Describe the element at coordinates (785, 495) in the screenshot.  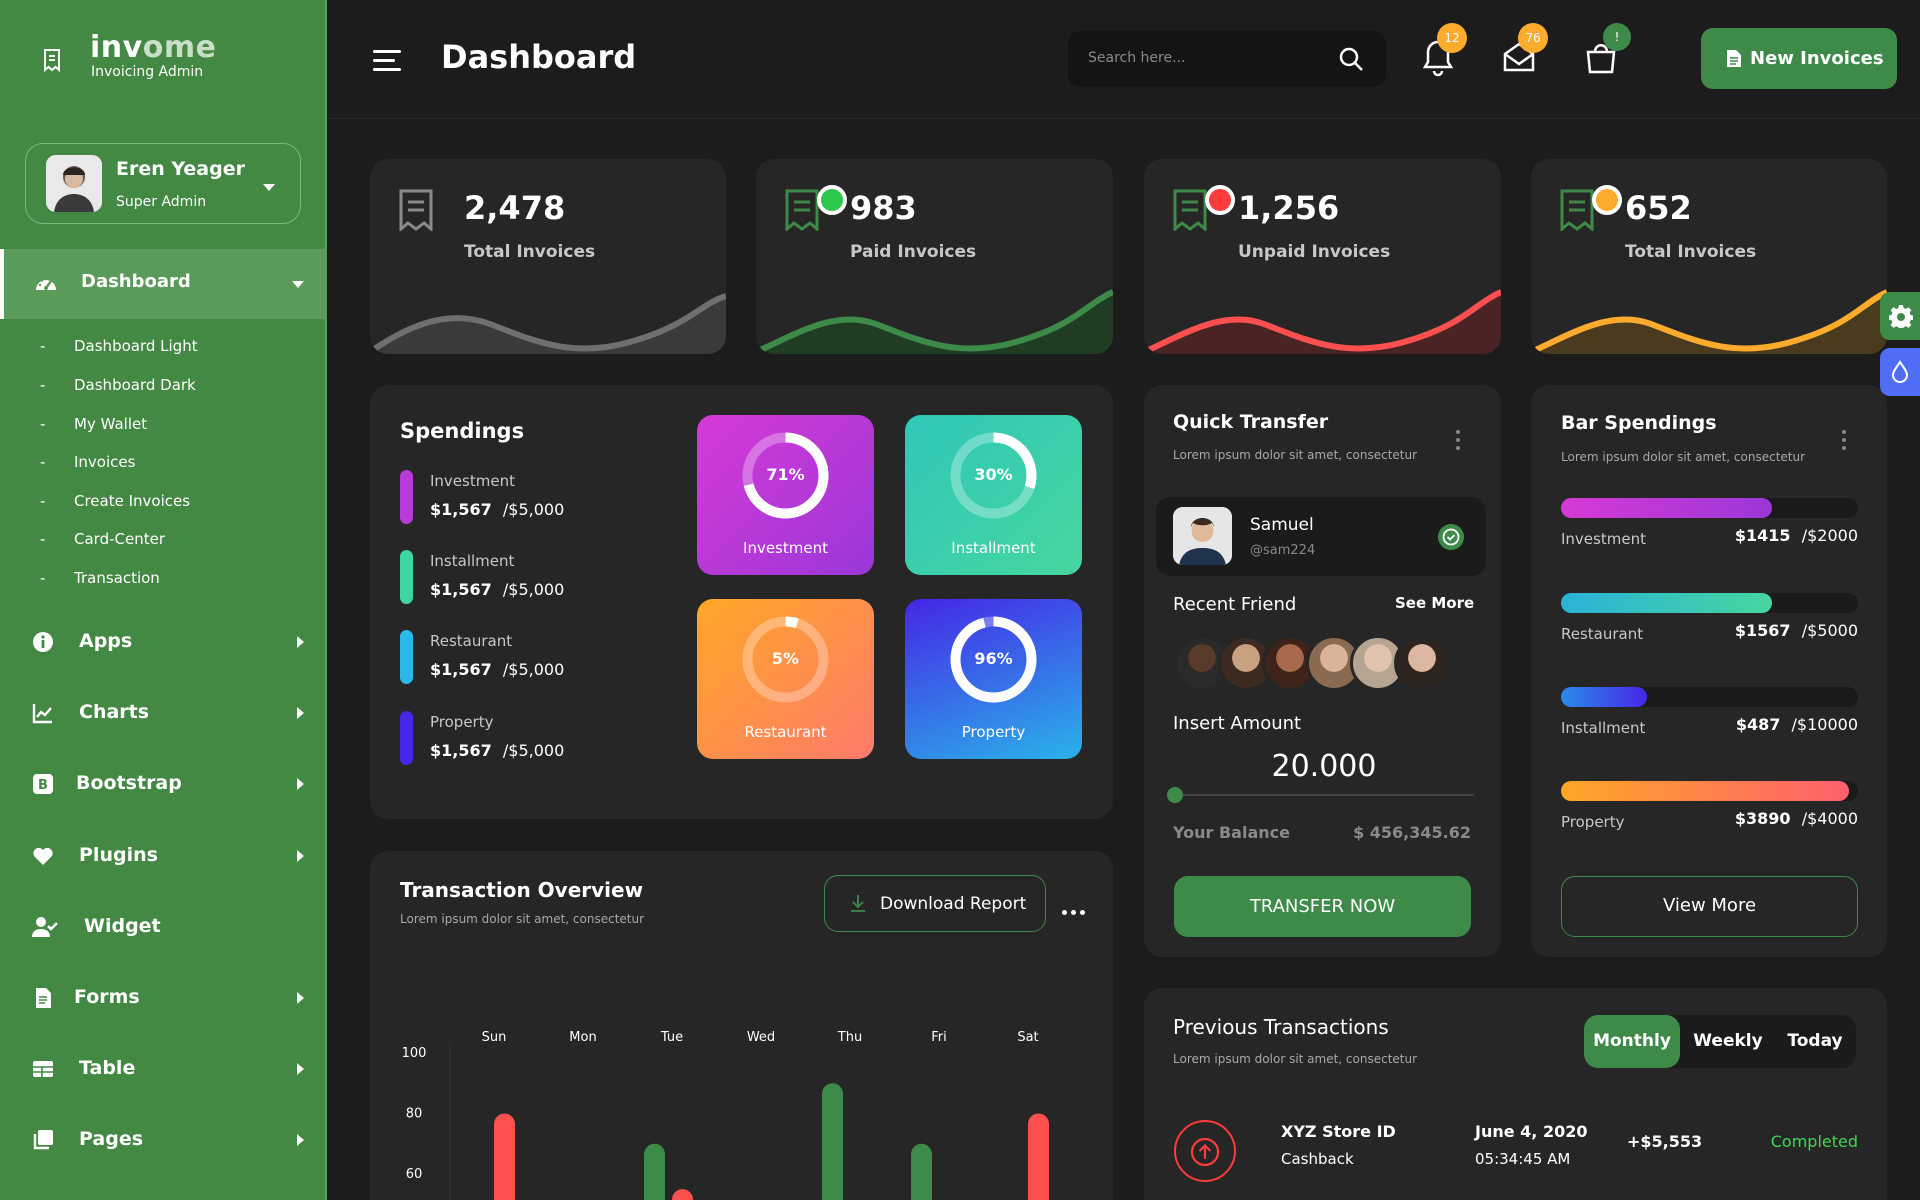
I see `tile-investment: 71% Investment` at that location.